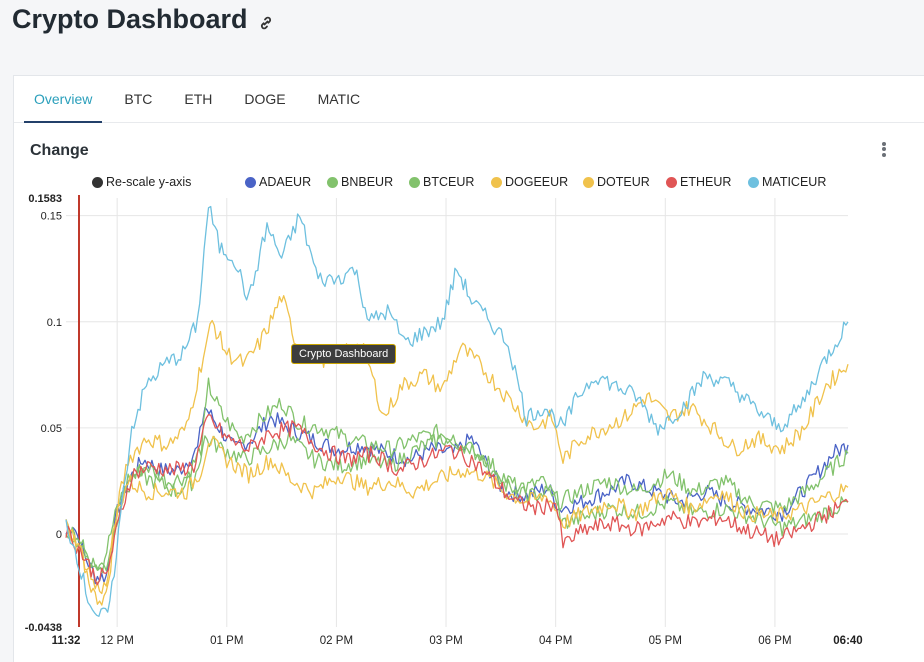 The width and height of the screenshot is (924, 662). Describe the element at coordinates (66, 641) in the screenshot. I see `x-tick-label: 11:32` at that location.